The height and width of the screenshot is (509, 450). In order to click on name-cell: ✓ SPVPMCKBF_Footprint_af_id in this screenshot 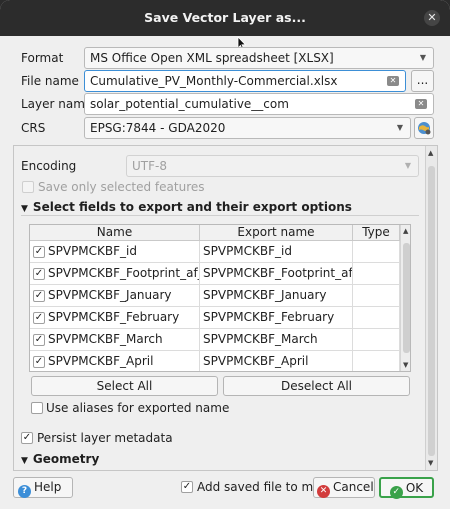, I will do `click(115, 274)`.